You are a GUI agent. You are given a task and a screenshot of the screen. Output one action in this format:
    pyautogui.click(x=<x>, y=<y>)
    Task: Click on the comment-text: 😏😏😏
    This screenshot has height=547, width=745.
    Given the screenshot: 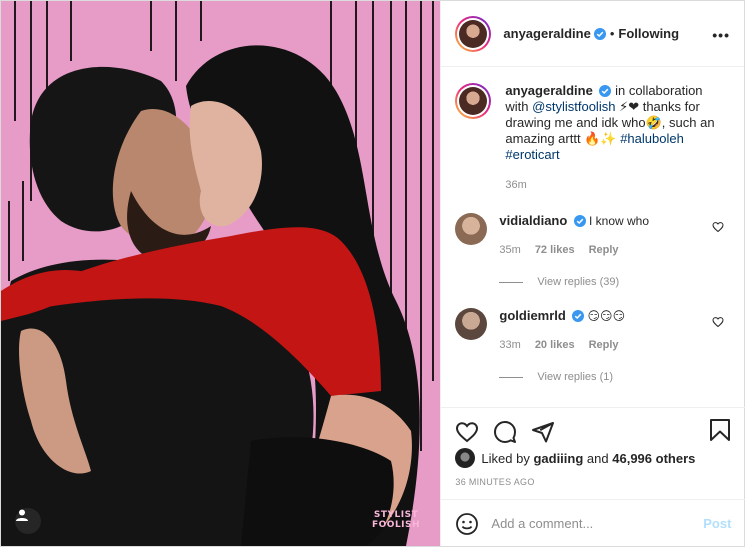 What is the action you would take?
    pyautogui.click(x=606, y=316)
    